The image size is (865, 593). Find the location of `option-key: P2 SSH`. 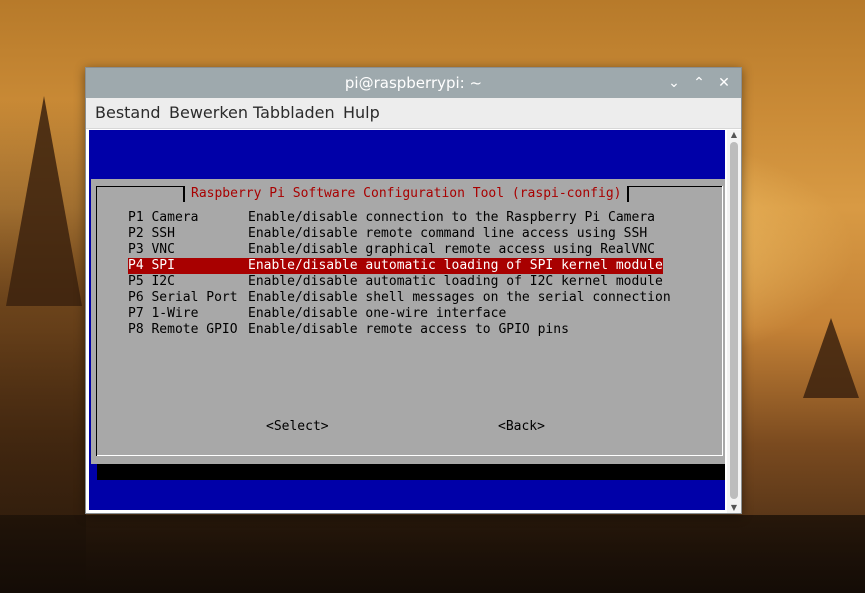

option-key: P2 SSH is located at coordinates (151, 233).